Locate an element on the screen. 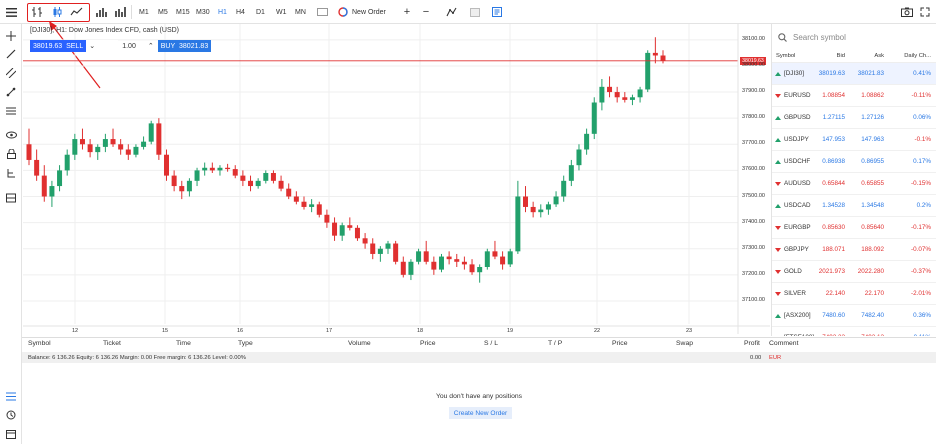 This screenshot has height=444, width=936. screenshot-icon is located at coordinates (906, 12).